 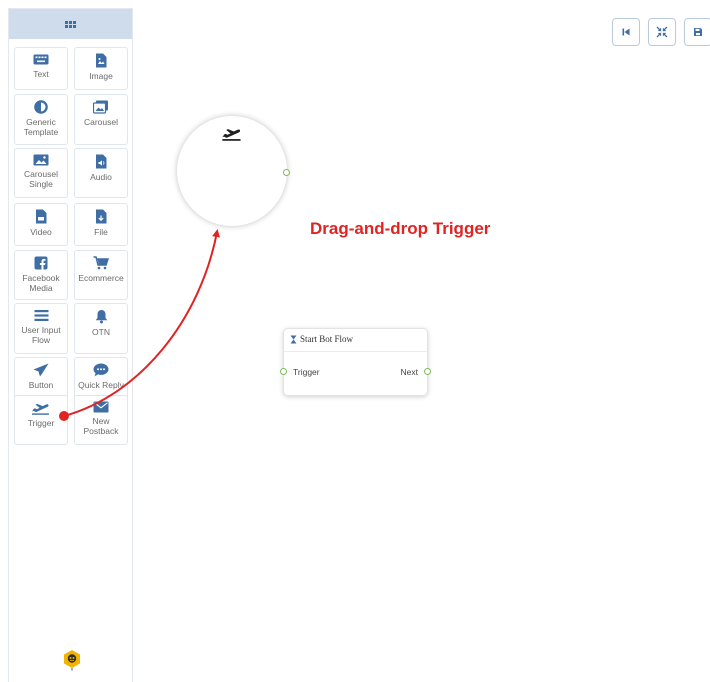 I want to click on palette-item-label: New Postback, so click(x=101, y=426).